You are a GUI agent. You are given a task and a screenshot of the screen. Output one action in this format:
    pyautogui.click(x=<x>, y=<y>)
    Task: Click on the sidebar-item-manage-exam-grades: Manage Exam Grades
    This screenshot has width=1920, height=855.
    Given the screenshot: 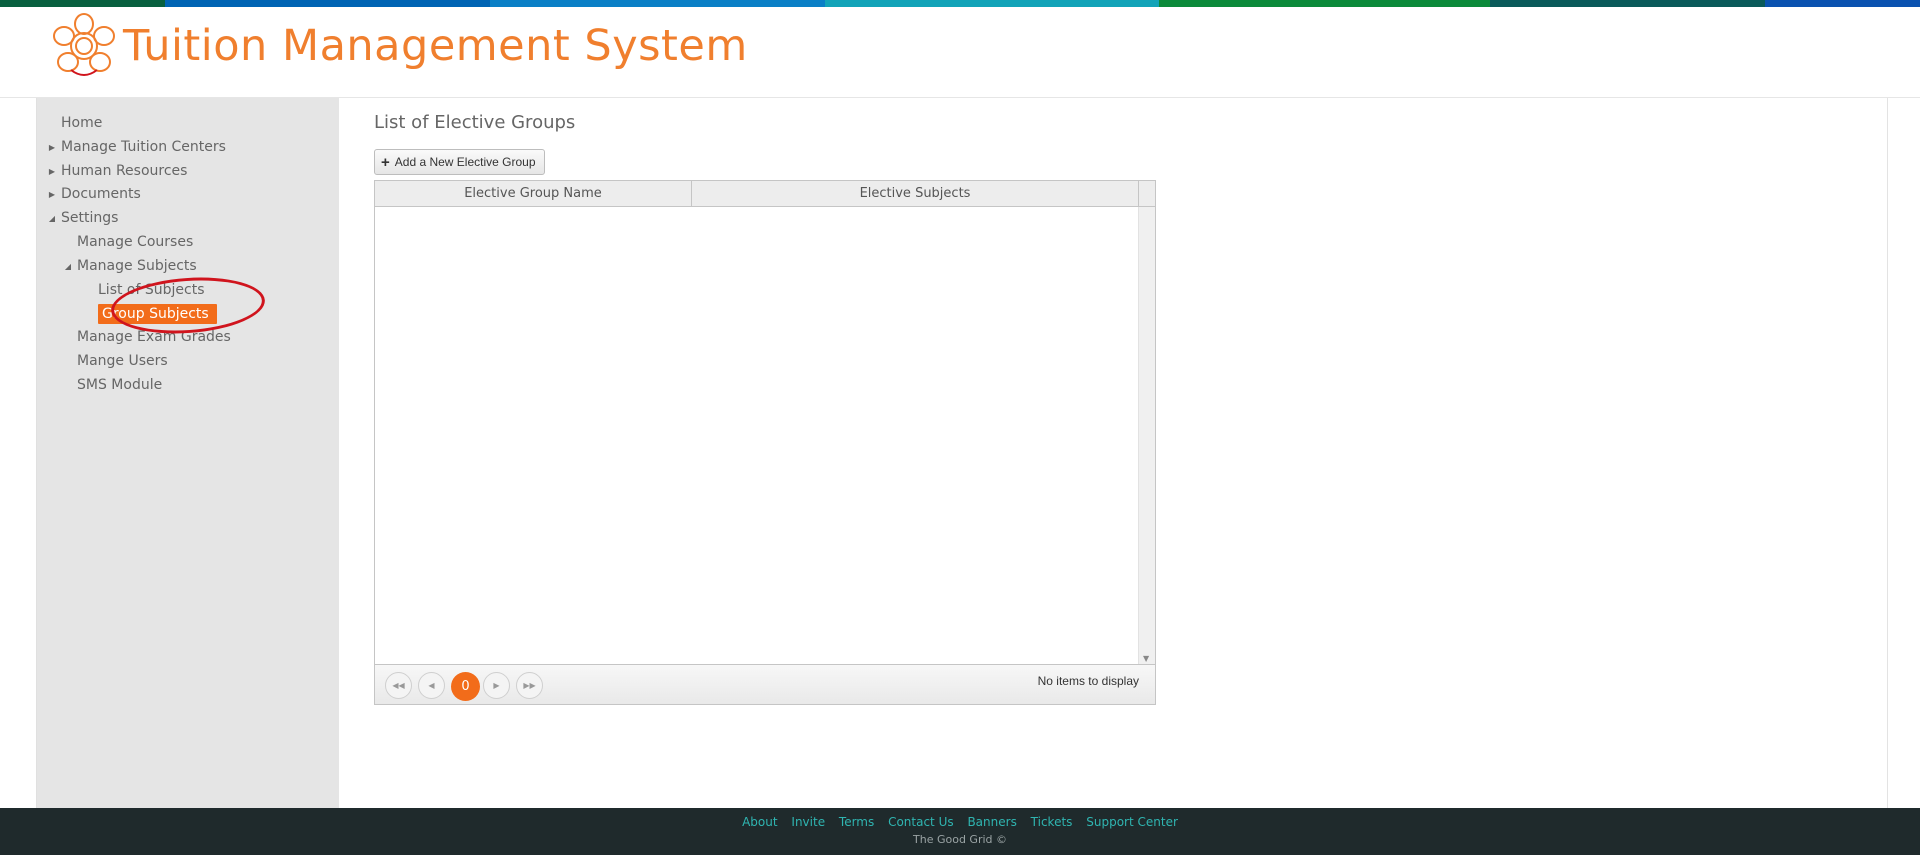 What is the action you would take?
    pyautogui.click(x=188, y=338)
    